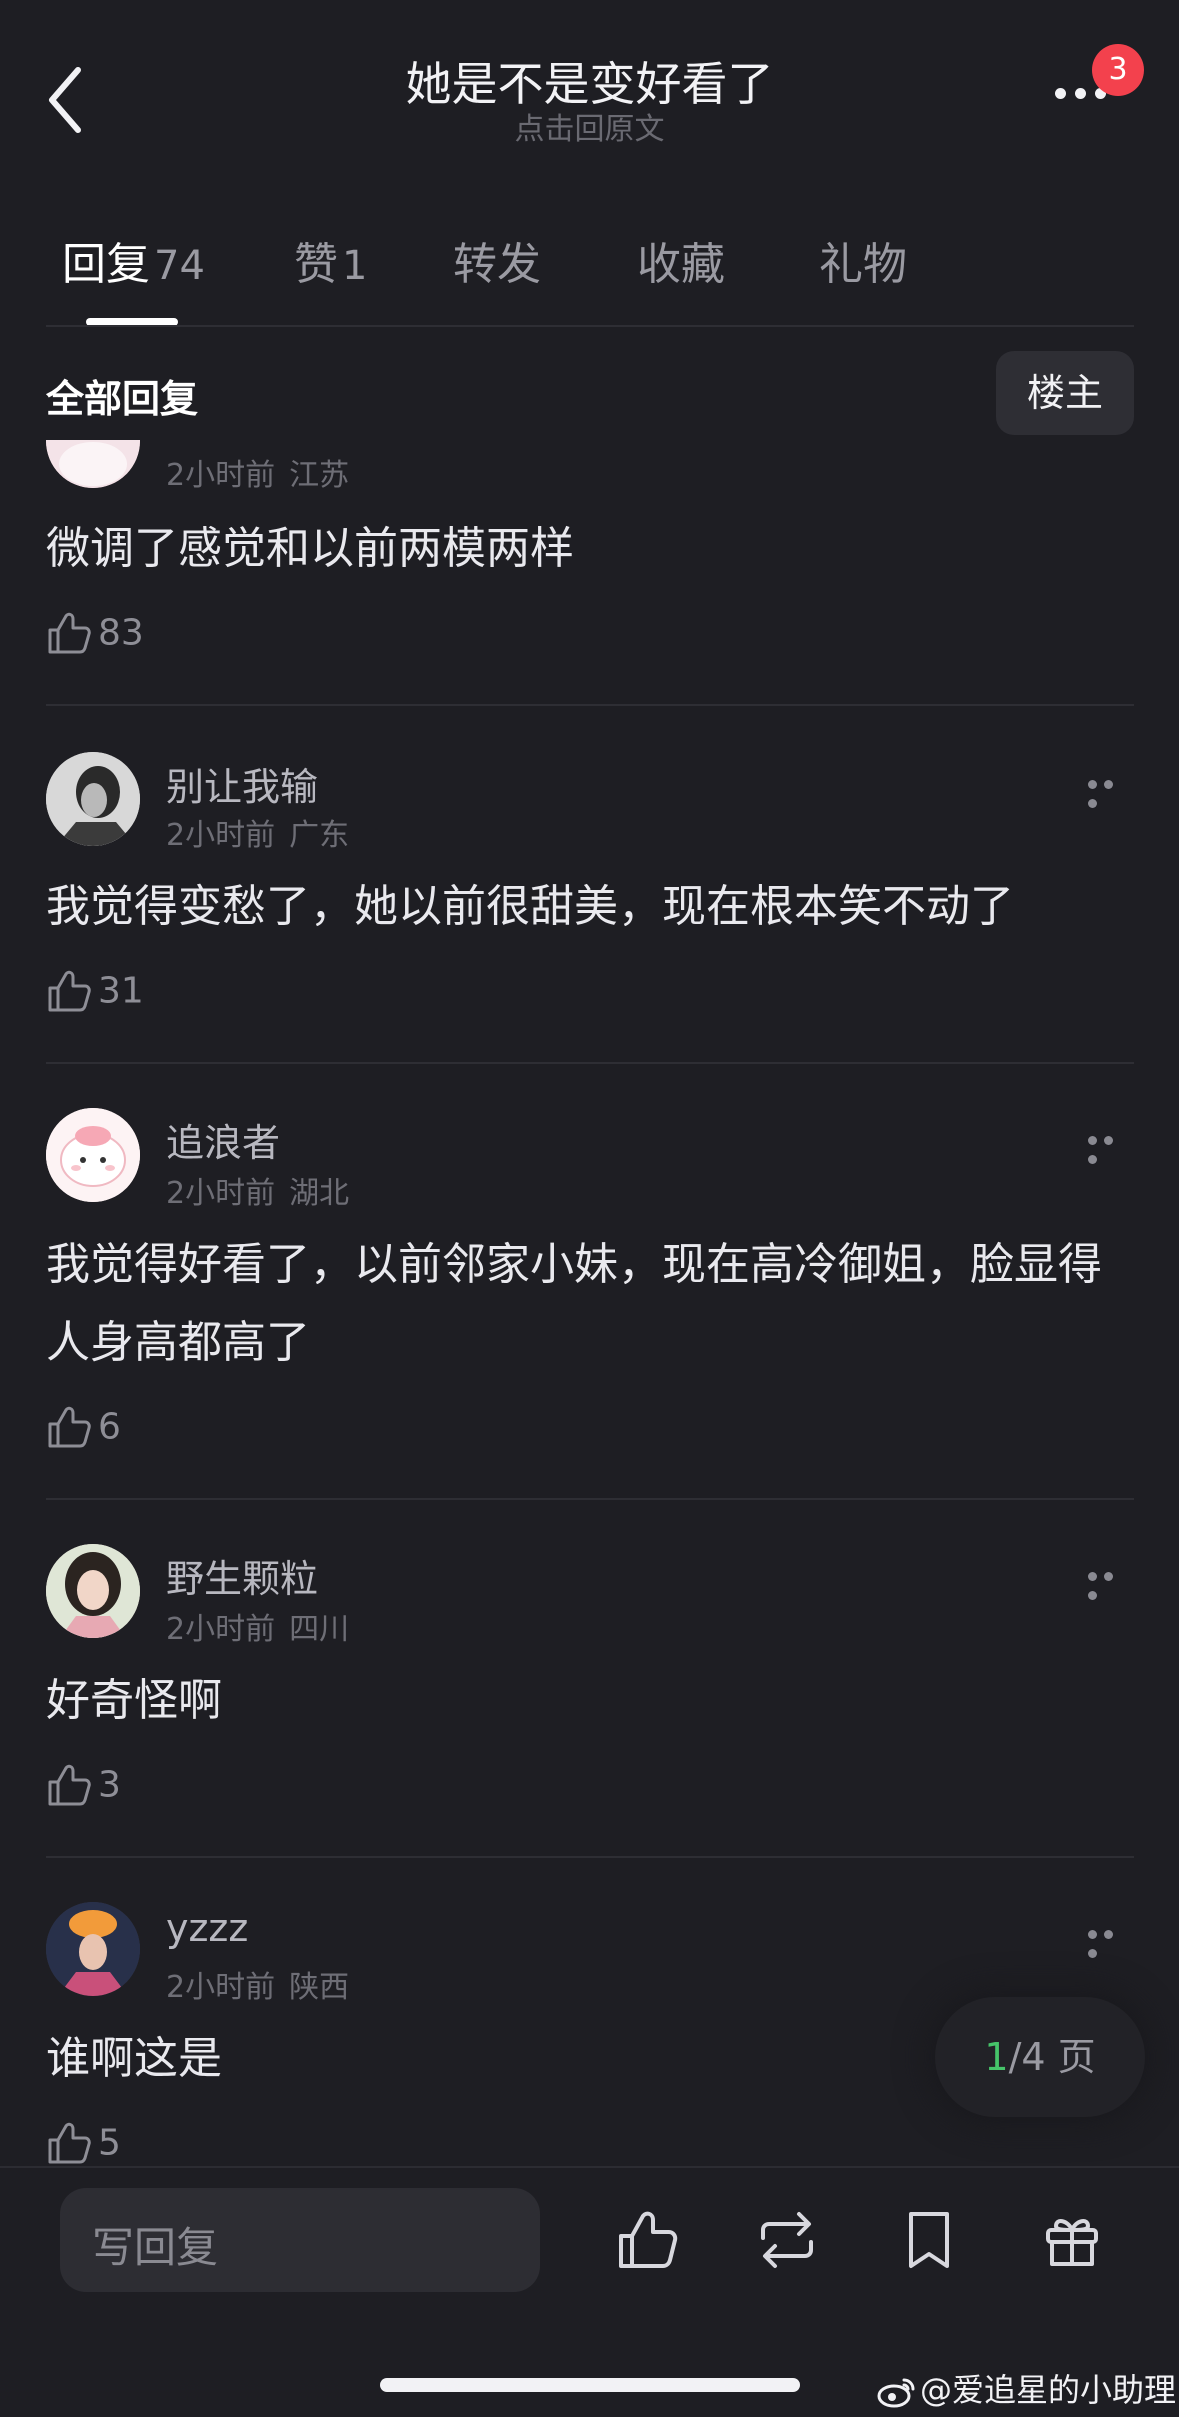 This screenshot has width=1179, height=2417. I want to click on home-indicator, so click(590, 2385).